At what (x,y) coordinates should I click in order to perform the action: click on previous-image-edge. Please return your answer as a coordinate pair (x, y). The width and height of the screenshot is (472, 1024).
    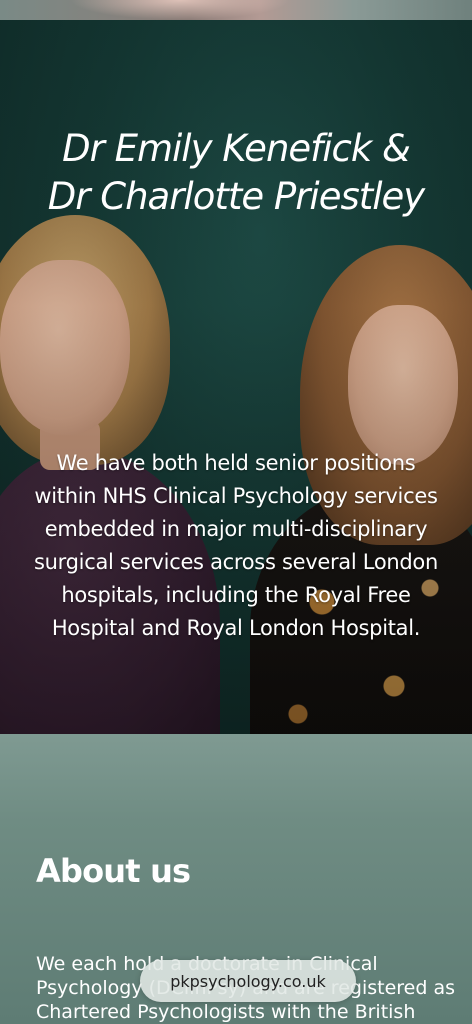
    Looking at the image, I should click on (236, 10).